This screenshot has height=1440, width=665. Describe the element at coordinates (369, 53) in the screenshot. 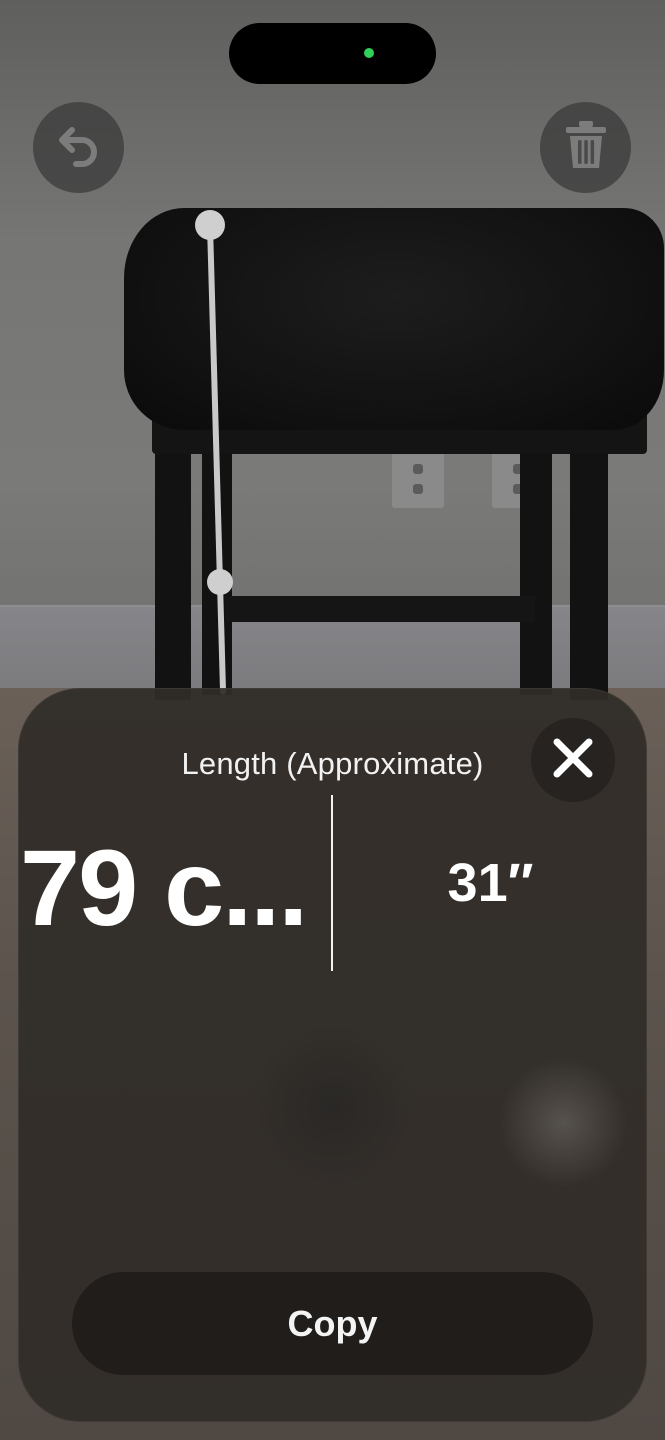

I see `camera-in-use-indicator` at that location.